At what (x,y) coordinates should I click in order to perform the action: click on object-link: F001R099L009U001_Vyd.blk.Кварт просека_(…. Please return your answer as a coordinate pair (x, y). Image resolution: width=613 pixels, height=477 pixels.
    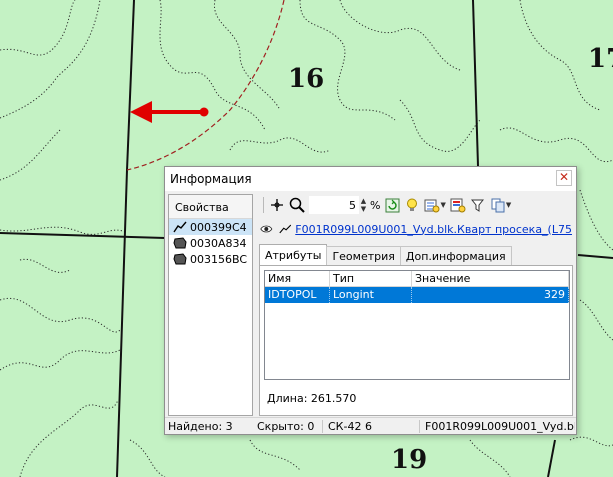
    Looking at the image, I should click on (433, 229).